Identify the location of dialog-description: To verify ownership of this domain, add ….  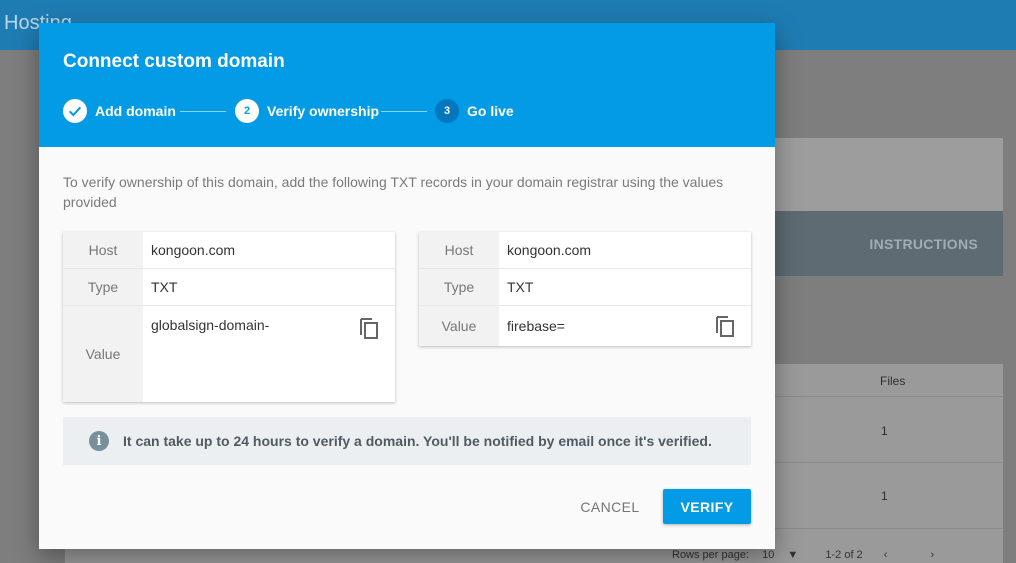
(393, 192).